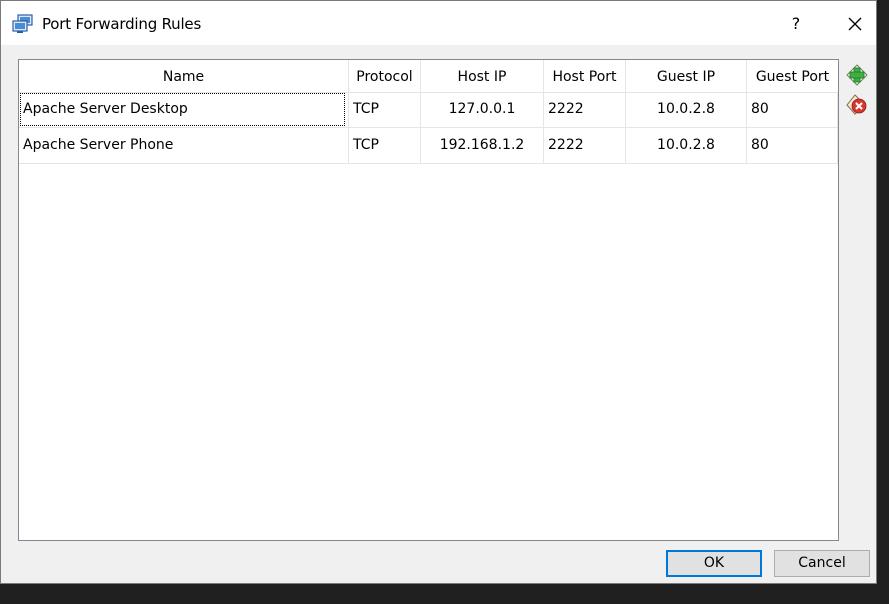  I want to click on title-bar: Port Forwarding Rules ?, so click(438, 23).